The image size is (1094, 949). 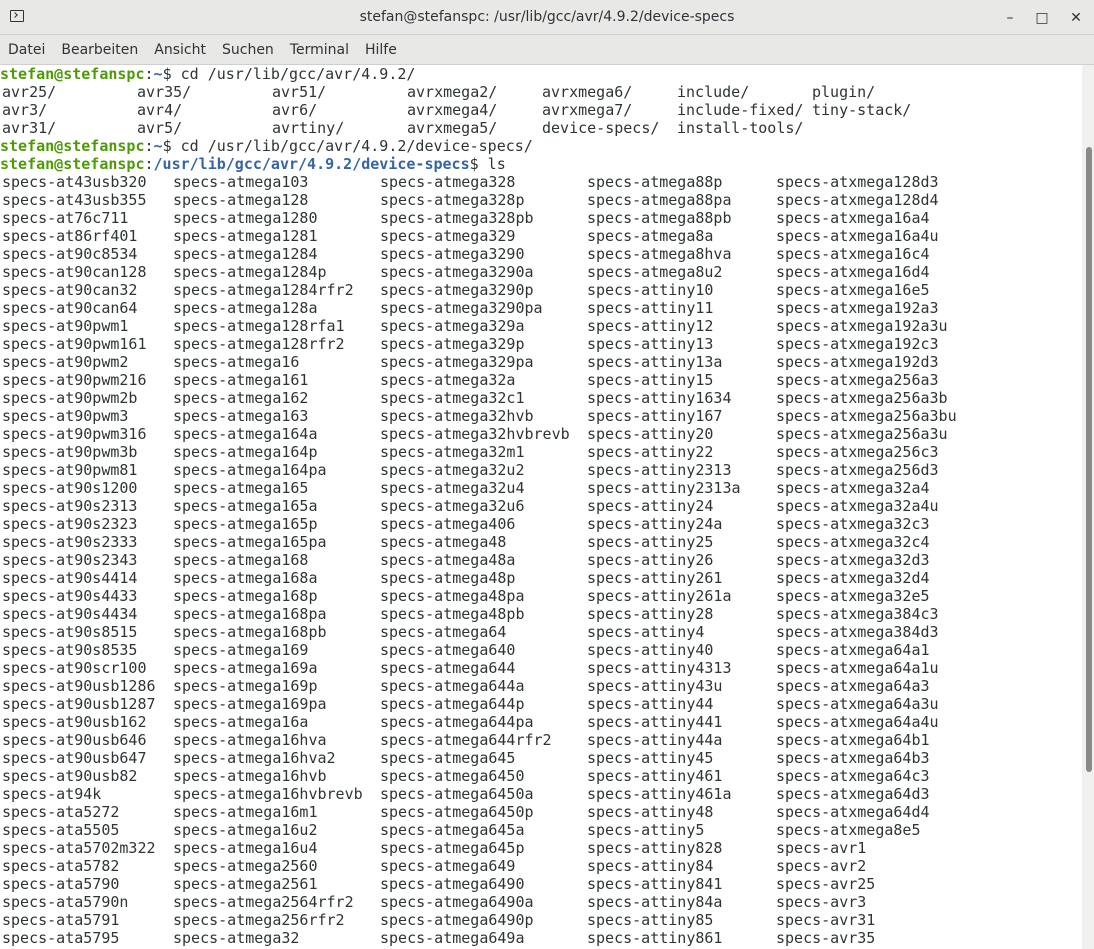 I want to click on ls-file-entry: specs-at90c8534, so click(x=70, y=254).